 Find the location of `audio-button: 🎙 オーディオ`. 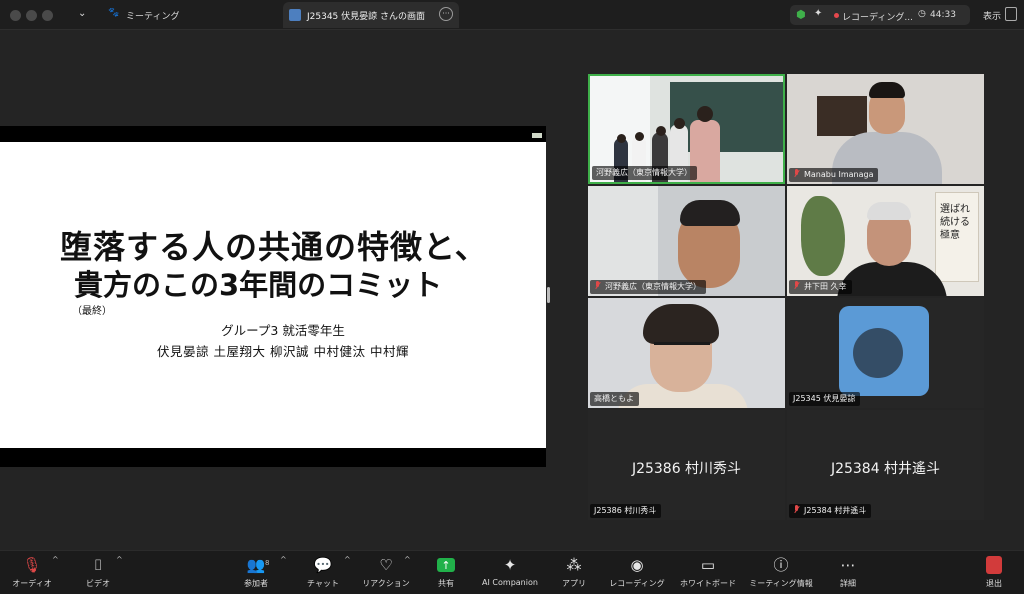

audio-button: 🎙 オーディオ is located at coordinates (32, 574).